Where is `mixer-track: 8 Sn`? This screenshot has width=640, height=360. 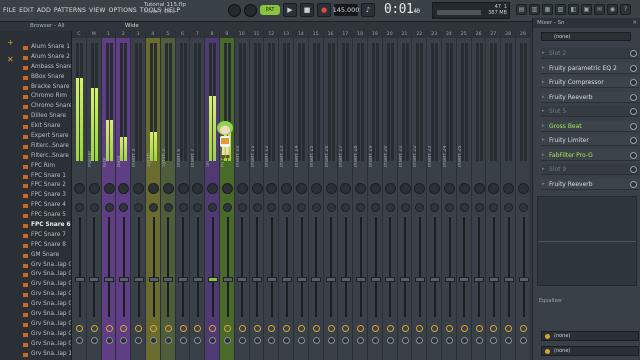 mixer-track: 8 Sn is located at coordinates (212, 195).